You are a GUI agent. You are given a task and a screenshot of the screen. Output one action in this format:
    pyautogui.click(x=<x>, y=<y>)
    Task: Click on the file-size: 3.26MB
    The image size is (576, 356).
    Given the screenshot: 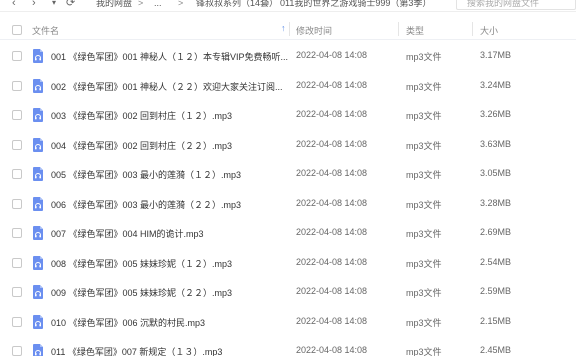 What is the action you would take?
    pyautogui.click(x=496, y=114)
    